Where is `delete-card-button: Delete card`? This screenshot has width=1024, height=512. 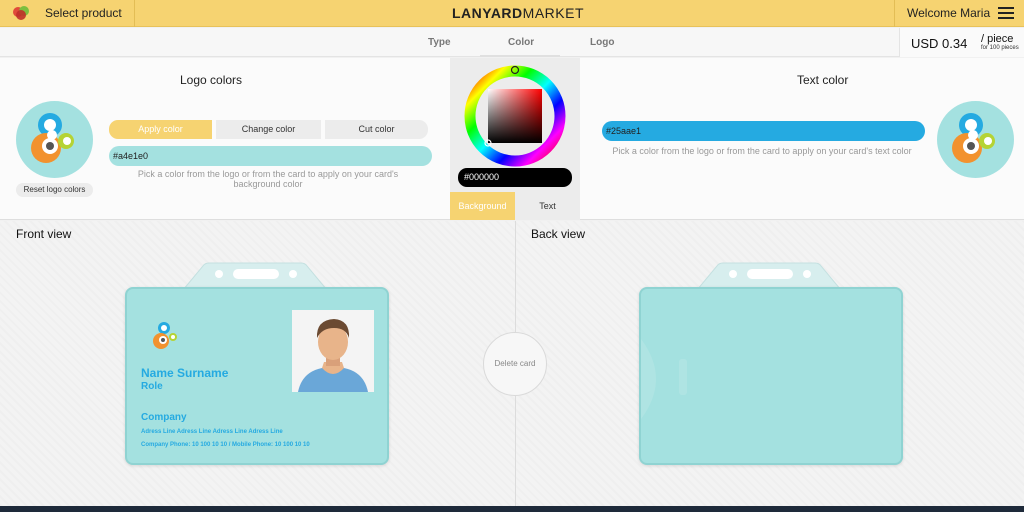 delete-card-button: Delete card is located at coordinates (515, 364).